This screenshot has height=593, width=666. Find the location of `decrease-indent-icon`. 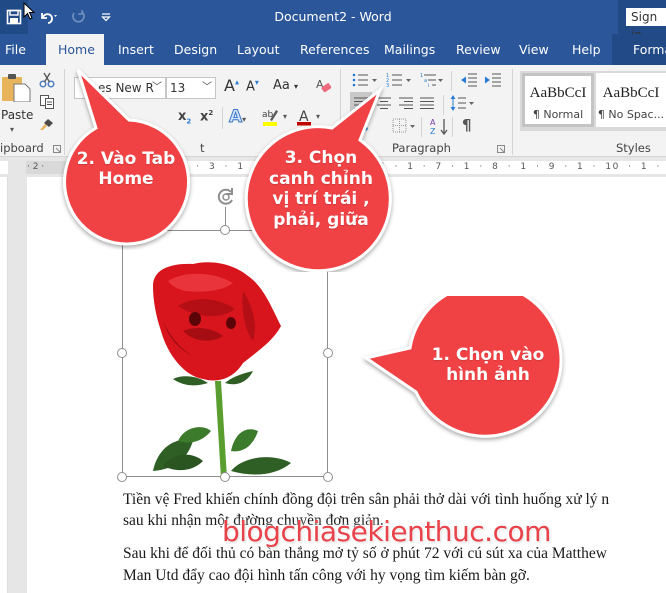

decrease-indent-icon is located at coordinates (469, 80).